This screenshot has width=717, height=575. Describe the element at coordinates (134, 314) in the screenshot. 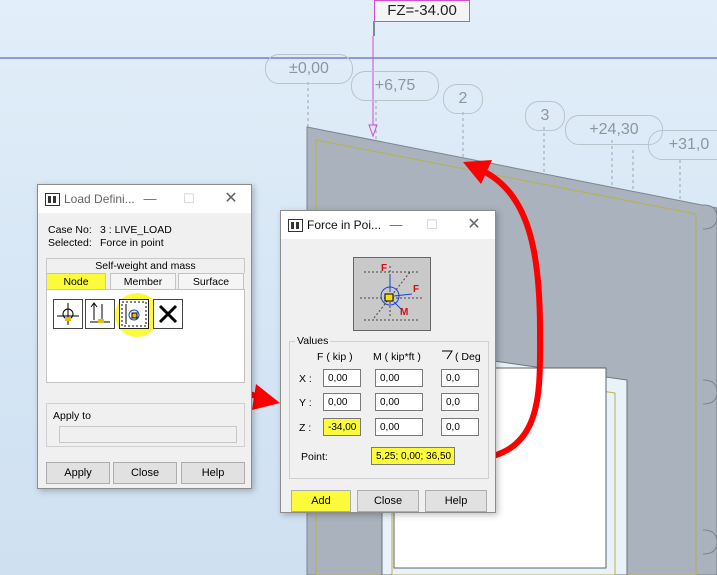

I see `force-in-point-icon` at that location.